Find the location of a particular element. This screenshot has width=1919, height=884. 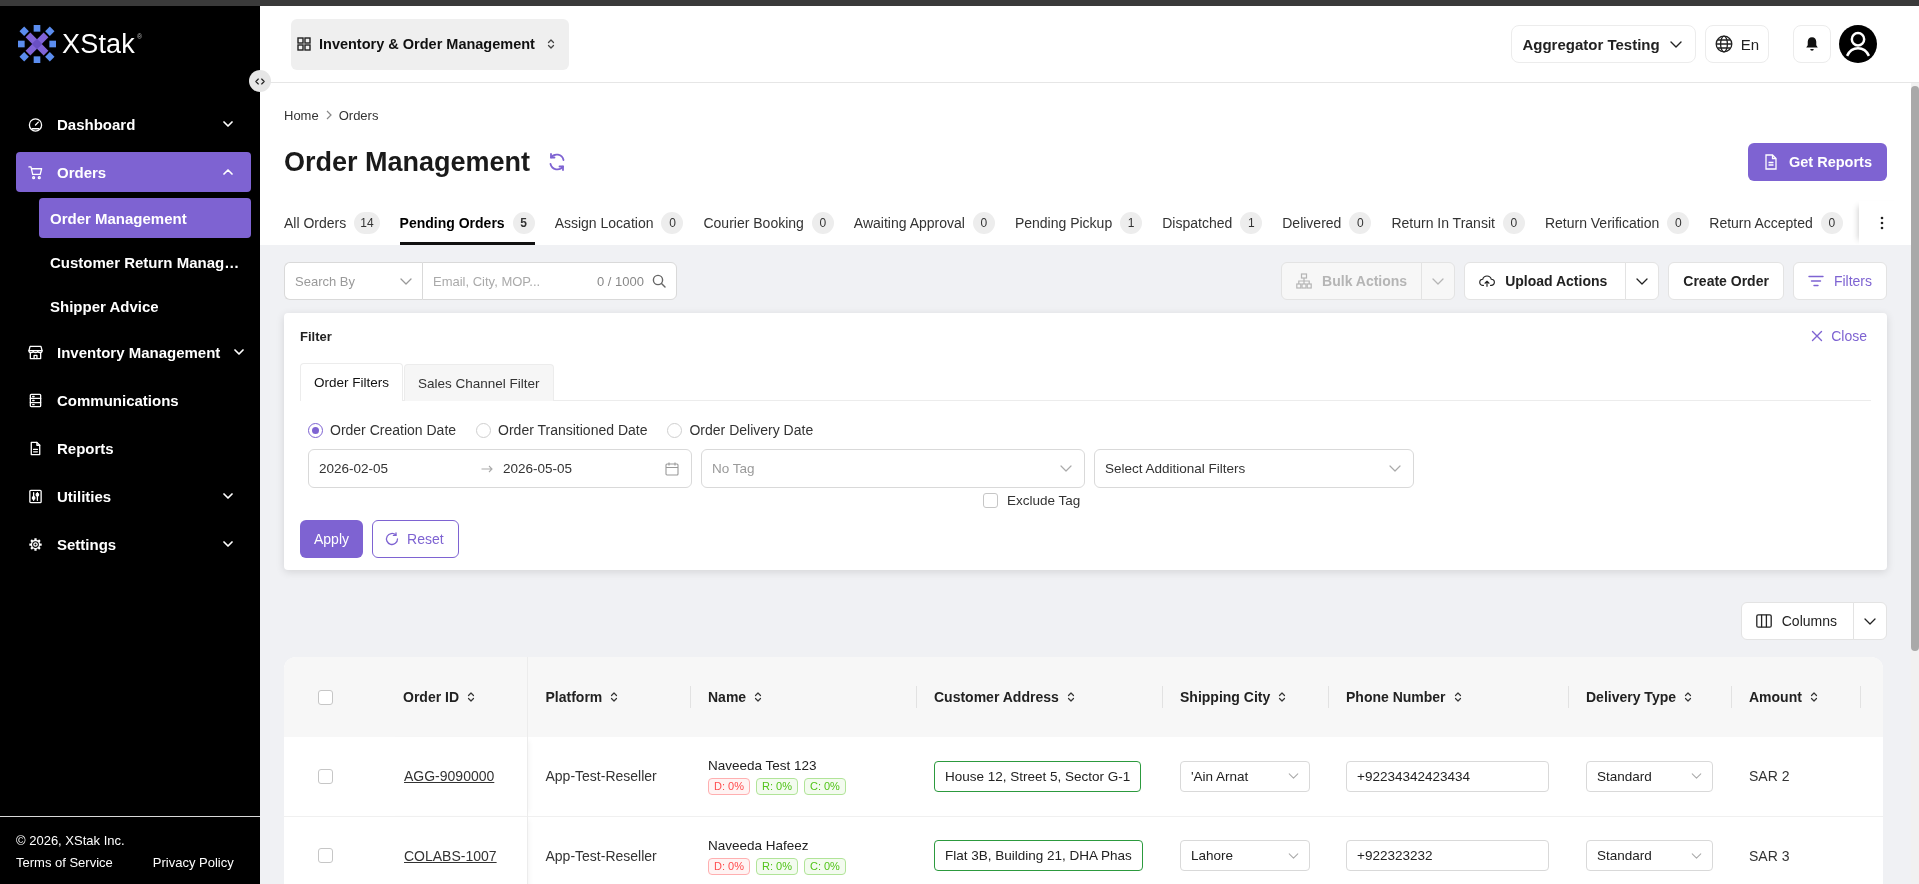

phone-field: +922323232 is located at coordinates (1447, 855).